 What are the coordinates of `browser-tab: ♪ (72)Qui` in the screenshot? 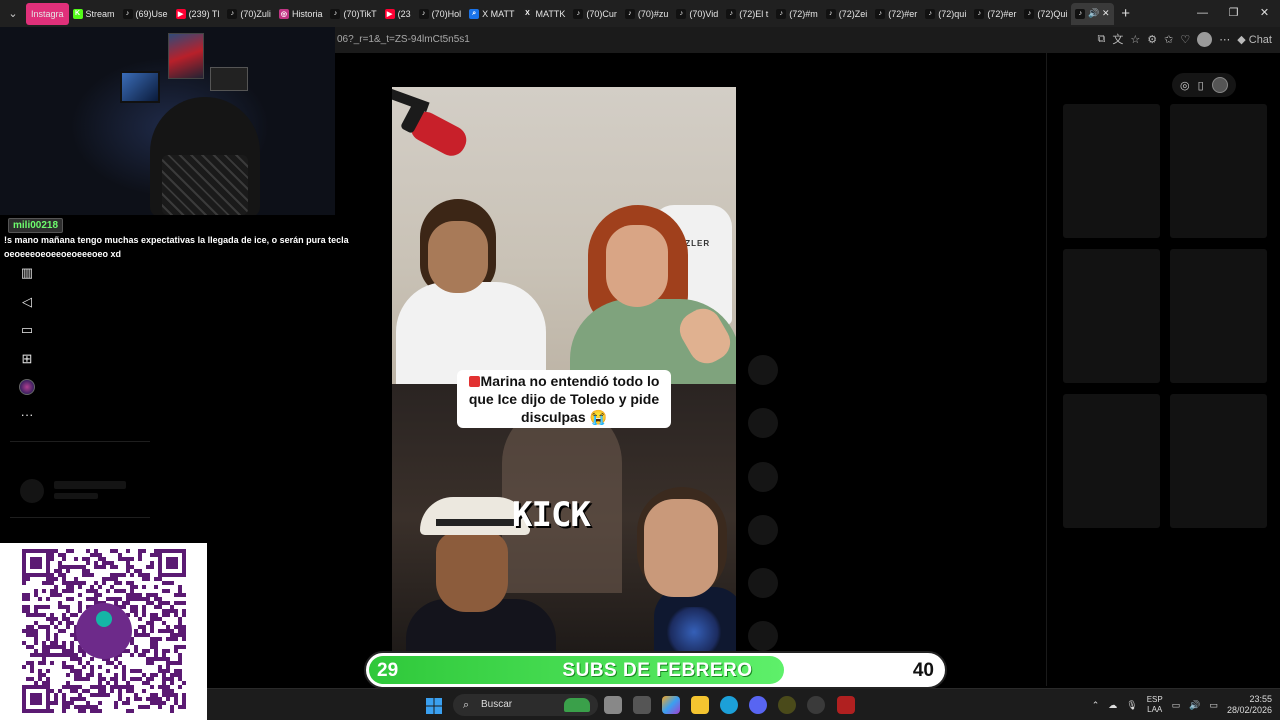 It's located at (1045, 14).